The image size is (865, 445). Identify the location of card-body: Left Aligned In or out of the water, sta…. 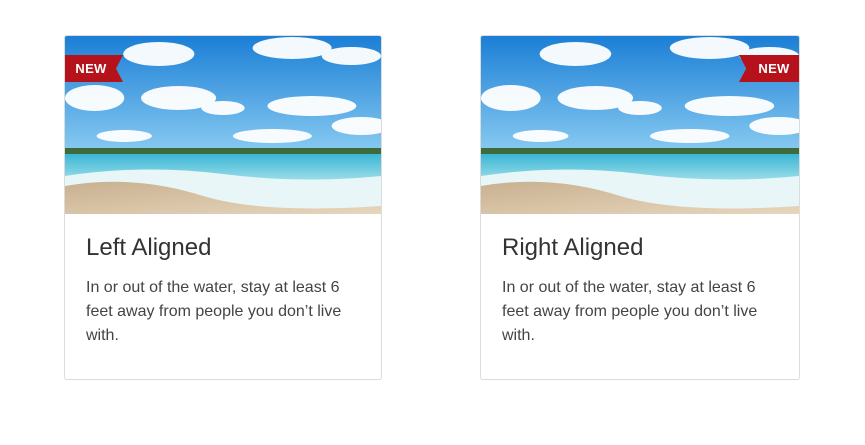
(223, 281).